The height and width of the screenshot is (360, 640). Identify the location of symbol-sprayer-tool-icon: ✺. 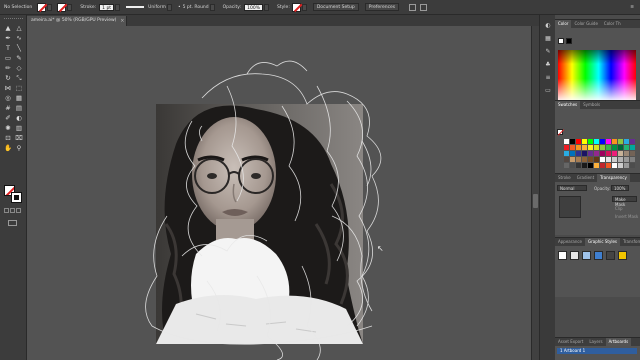
(8, 128).